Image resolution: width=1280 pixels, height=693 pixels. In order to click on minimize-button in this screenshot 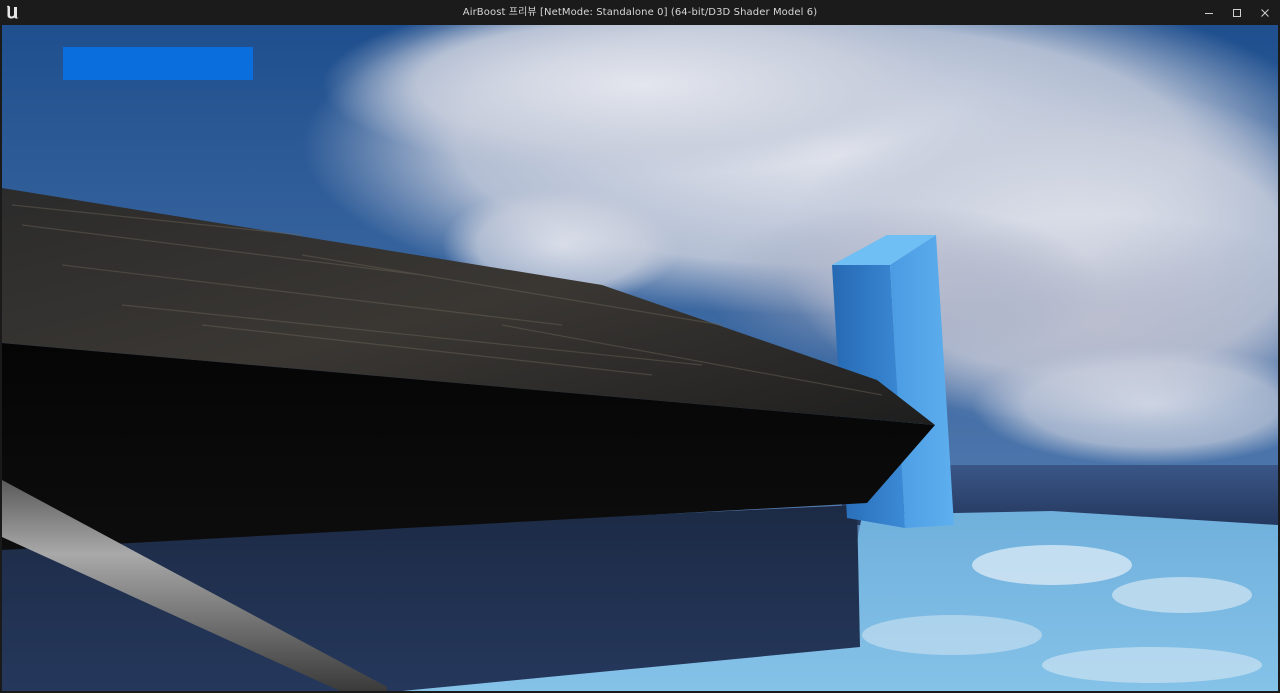, I will do `click(1209, 12)`.